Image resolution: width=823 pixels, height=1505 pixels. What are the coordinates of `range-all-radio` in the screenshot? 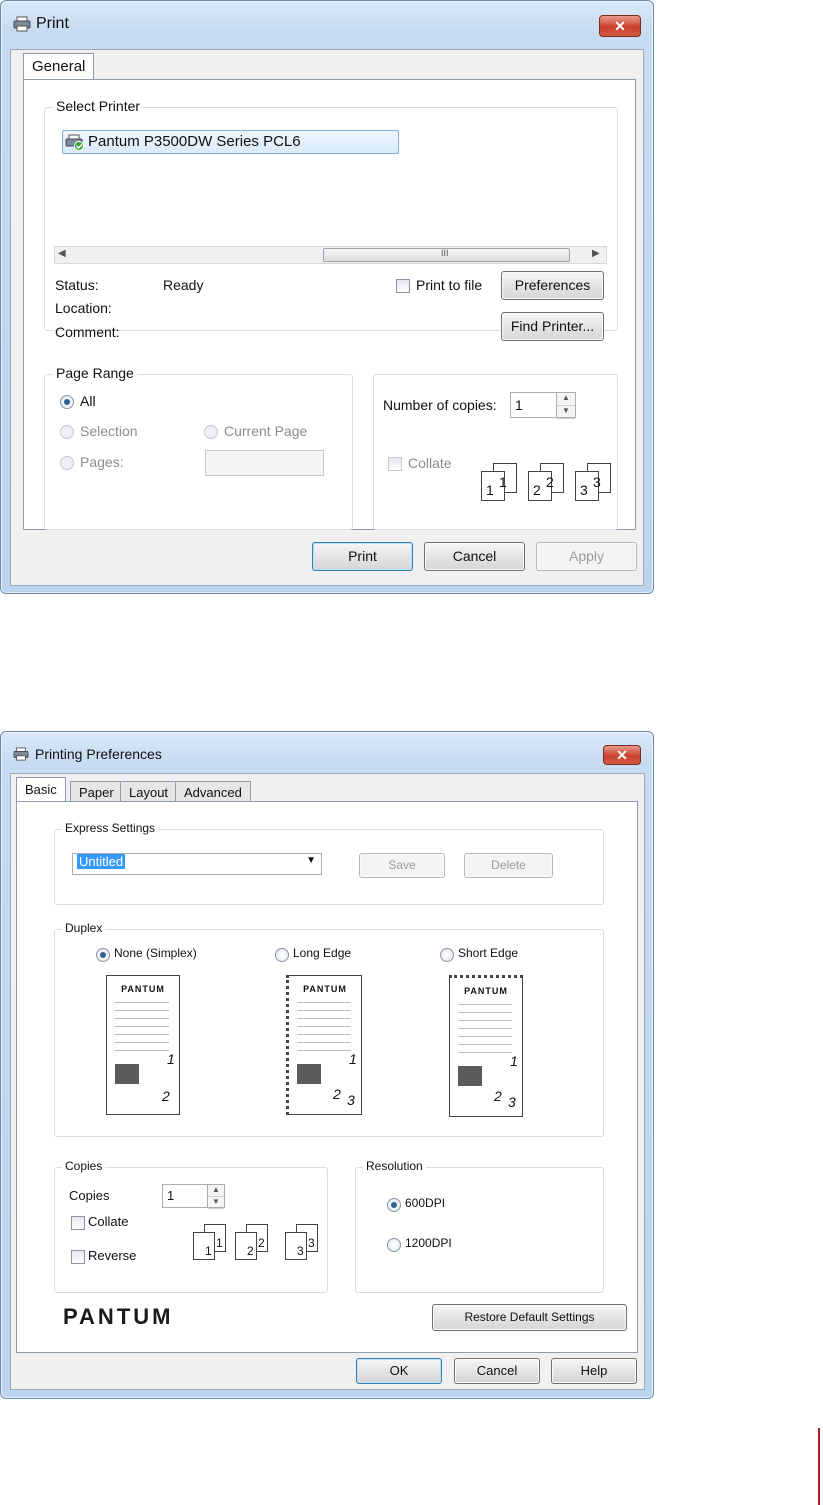 It's located at (67, 402).